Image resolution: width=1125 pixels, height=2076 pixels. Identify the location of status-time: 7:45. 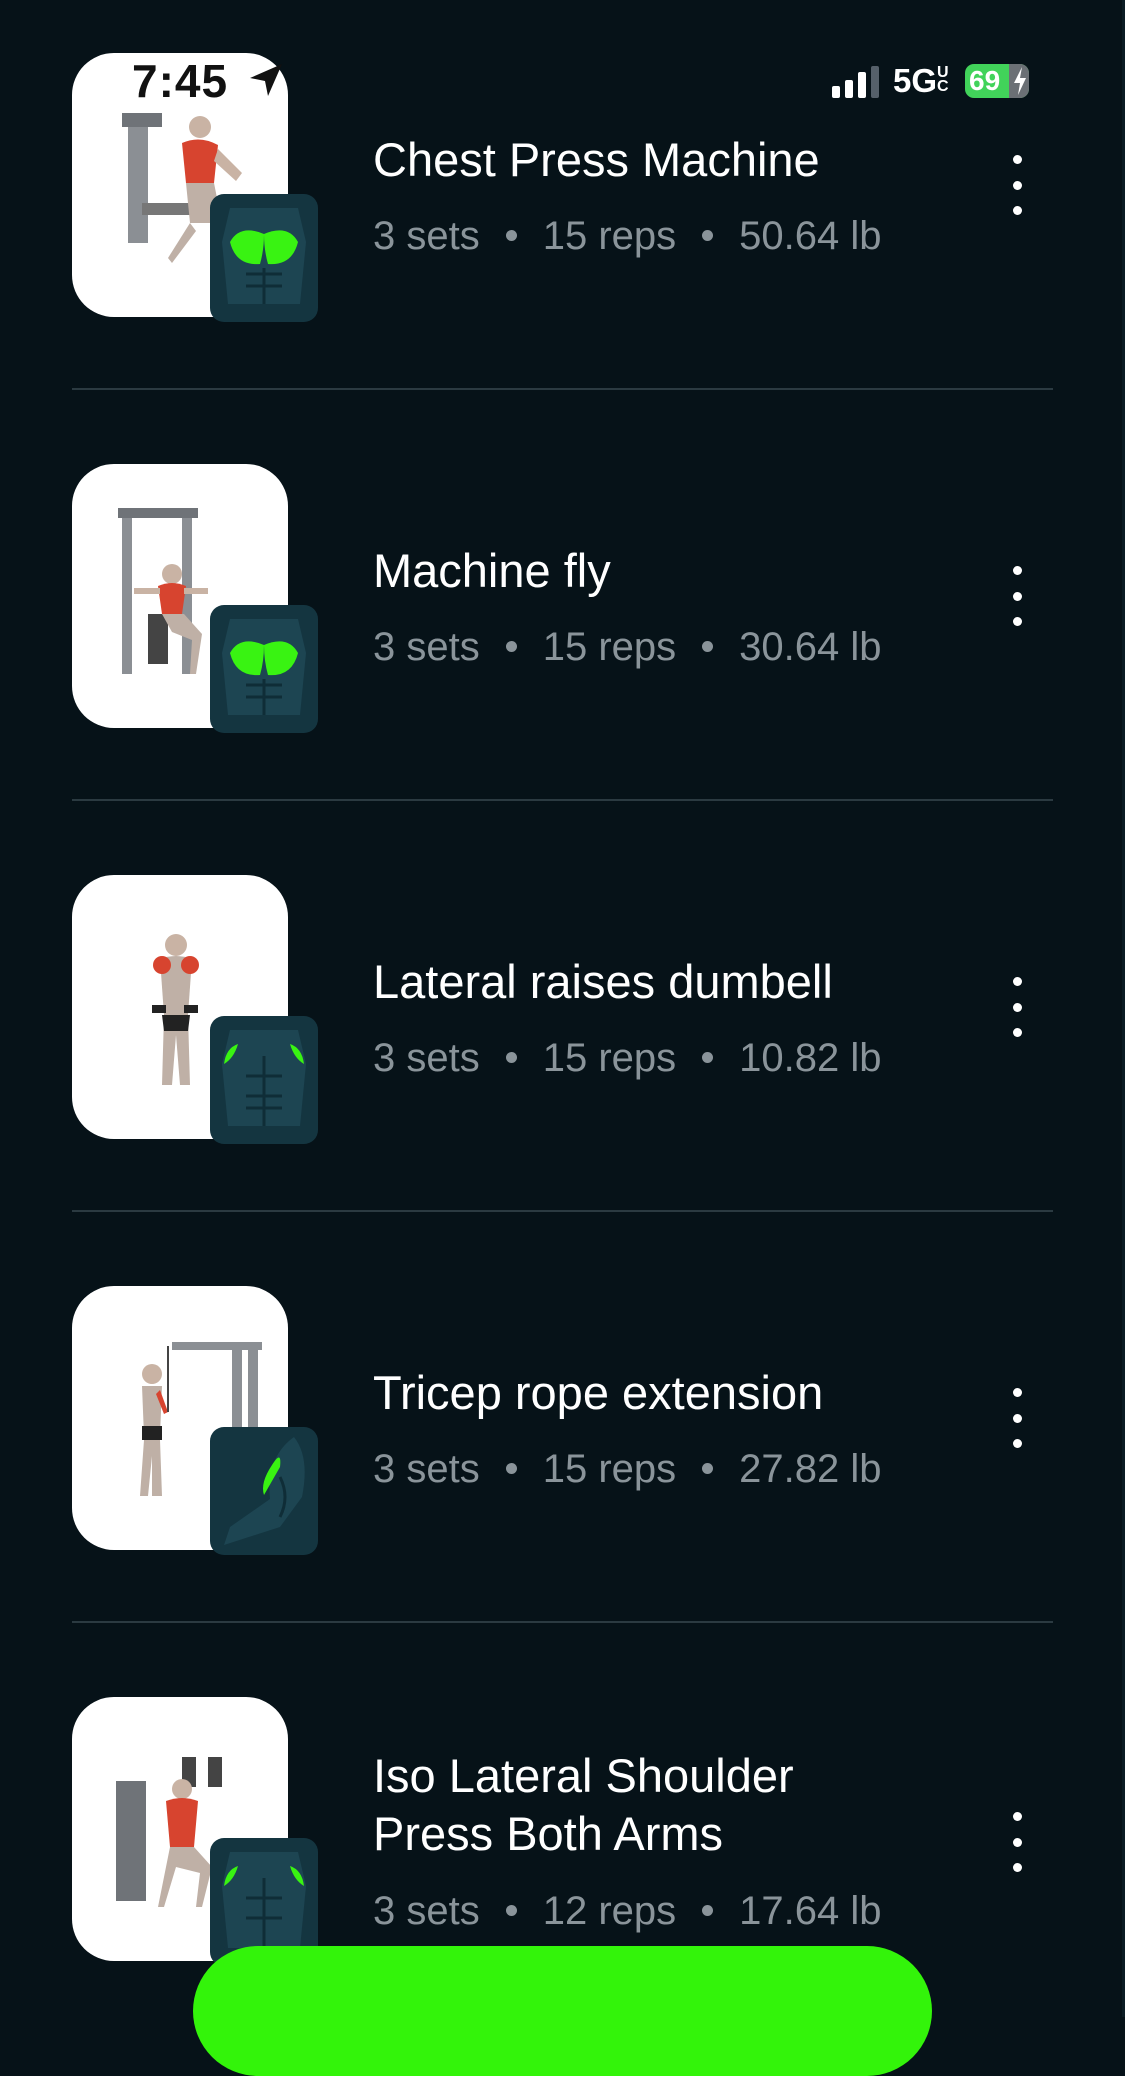
(180, 81).